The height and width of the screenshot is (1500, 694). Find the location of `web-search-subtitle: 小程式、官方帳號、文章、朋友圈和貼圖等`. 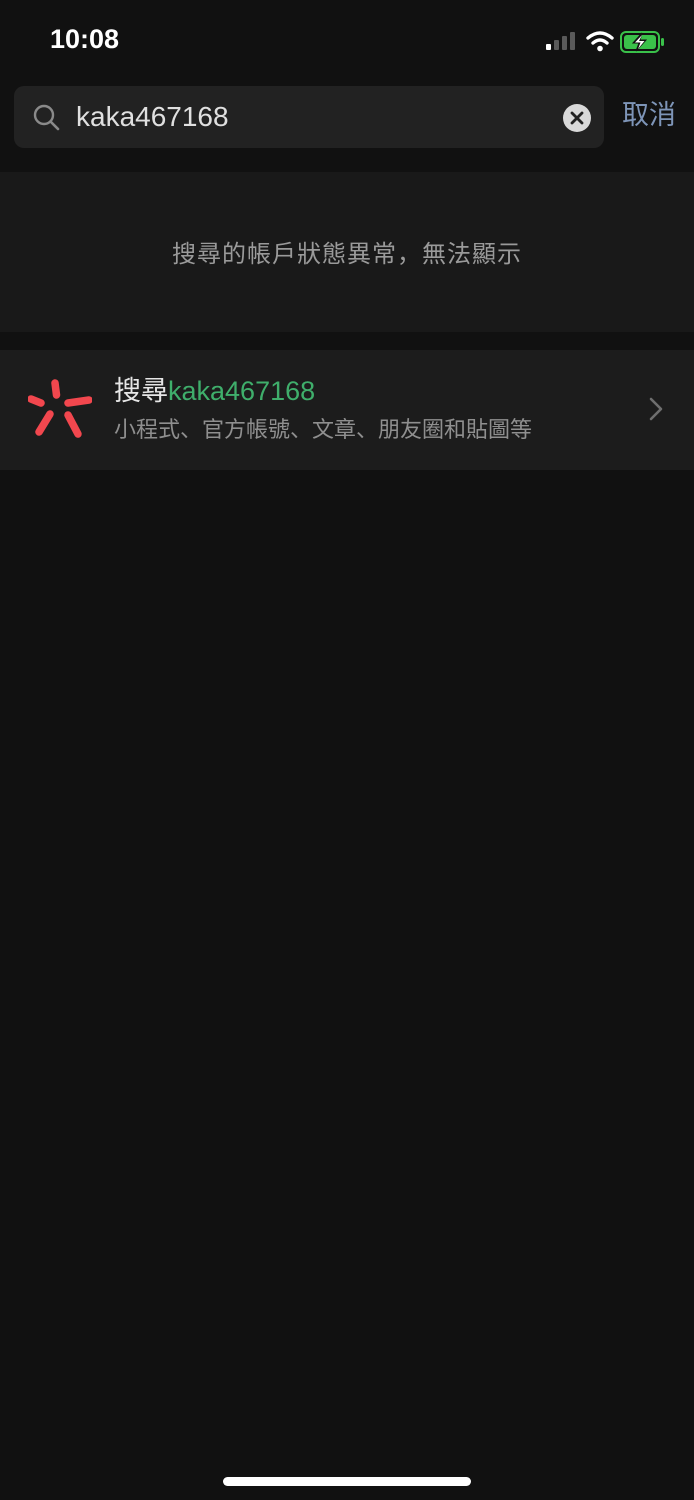

web-search-subtitle: 小程式、官方帳號、文章、朋友圈和貼圖等 is located at coordinates (323, 430).